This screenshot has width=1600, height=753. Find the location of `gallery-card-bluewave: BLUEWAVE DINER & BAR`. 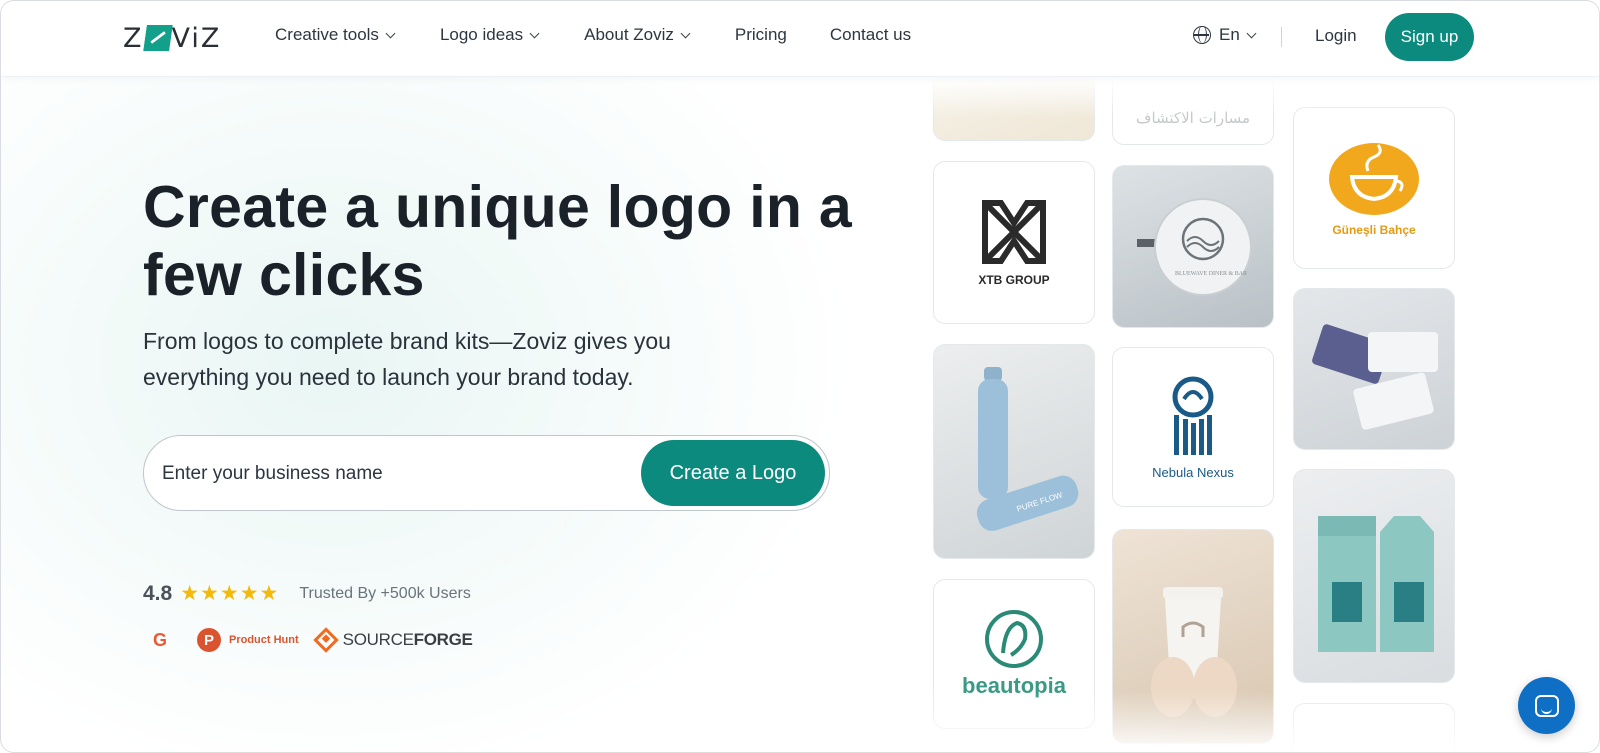

gallery-card-bluewave: BLUEWAVE DINER & BAR is located at coordinates (1193, 246).